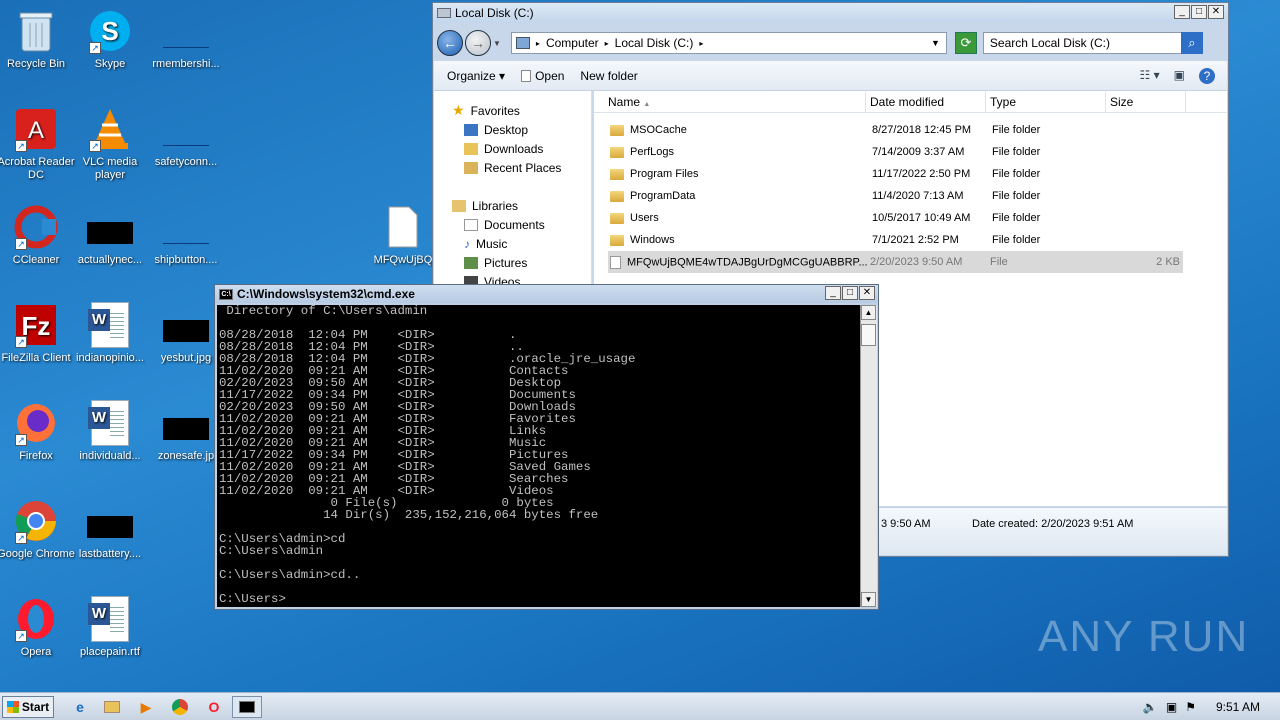 The image size is (1280, 720). I want to click on column-date-modified: Date modified, so click(926, 101).